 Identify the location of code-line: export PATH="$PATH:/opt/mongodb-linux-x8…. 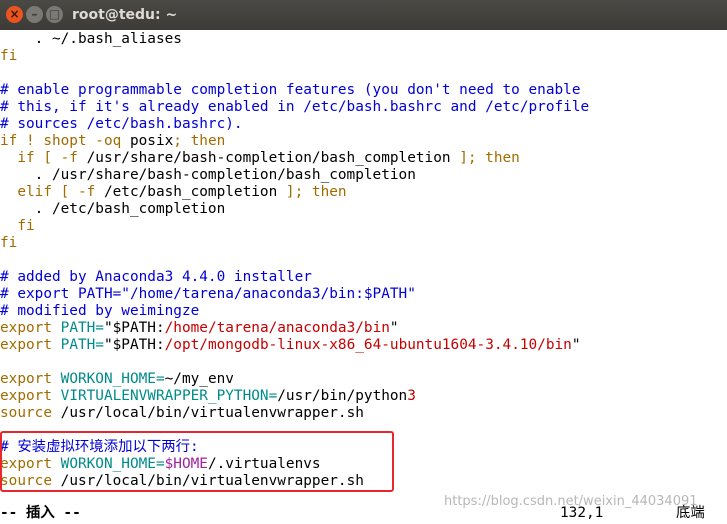
(290, 345).